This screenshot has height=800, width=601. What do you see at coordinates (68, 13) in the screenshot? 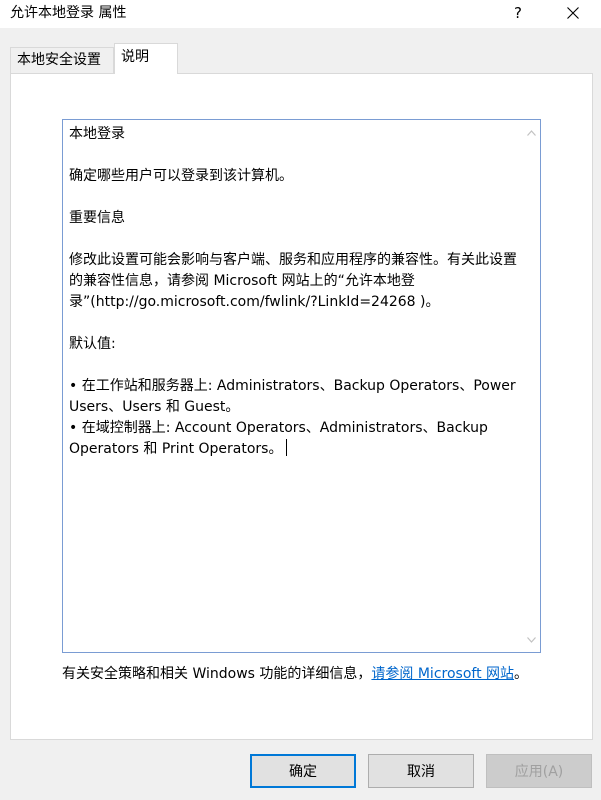
I see `window-title: 允许本地登录 属性` at bounding box center [68, 13].